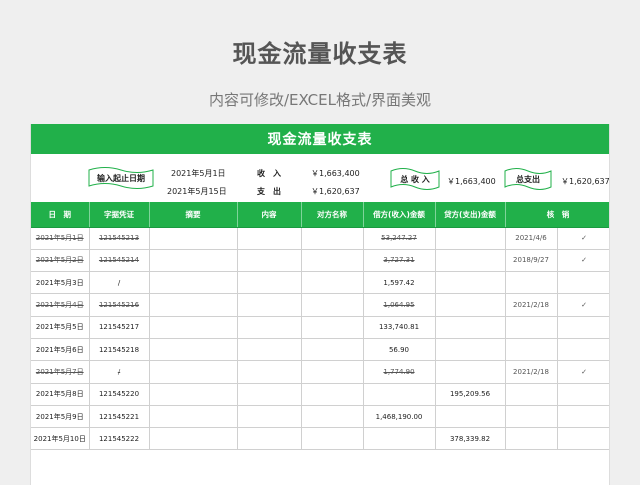 This screenshot has height=485, width=640. Describe the element at coordinates (60, 417) in the screenshot. I see `cell-date: 2021年5月9日` at that location.